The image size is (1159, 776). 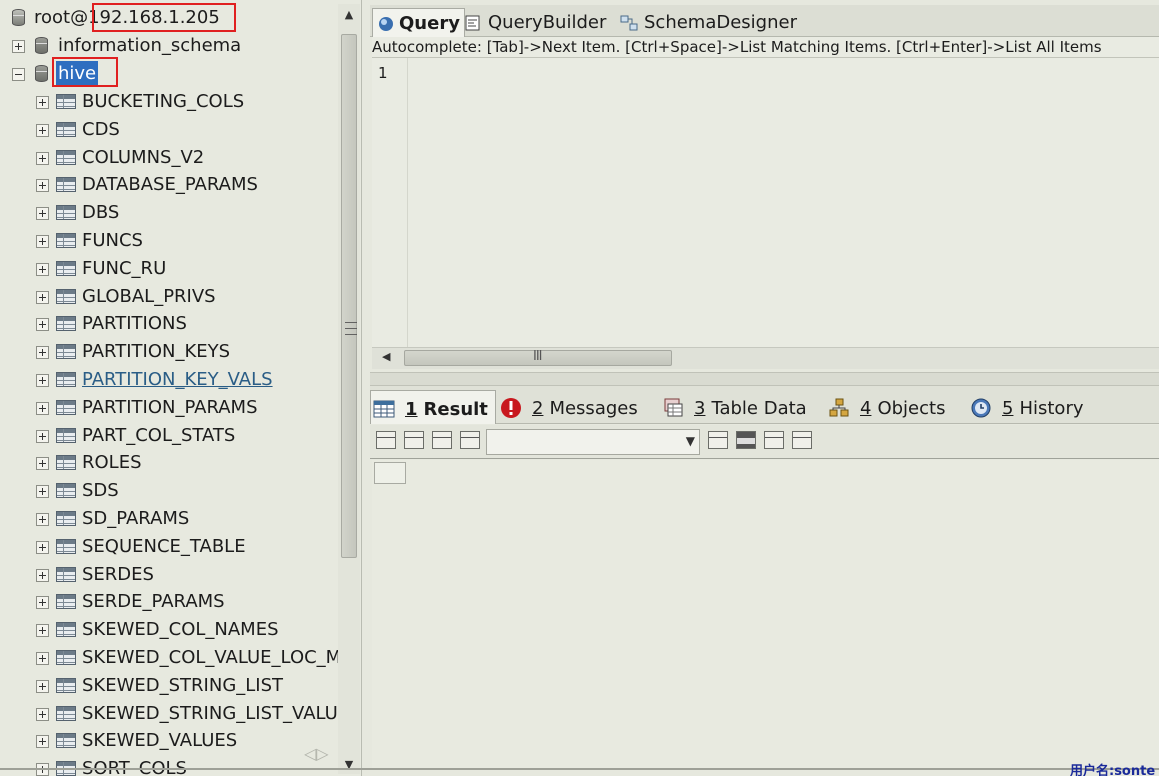 I want to click on status-user: 用户名:sonte, so click(x=1113, y=770).